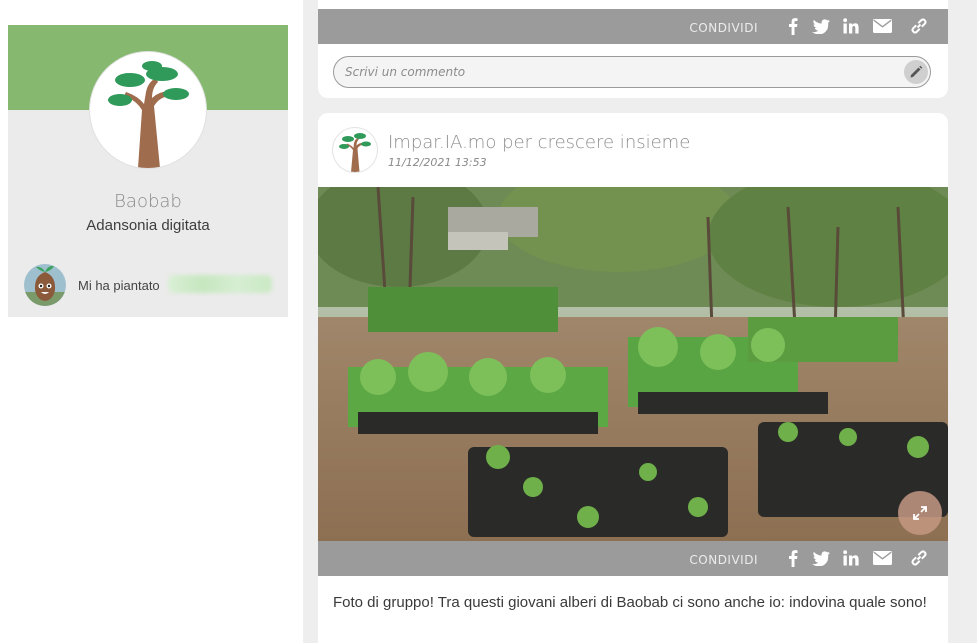  Describe the element at coordinates (220, 284) in the screenshot. I see `planter-name-blurred` at that location.